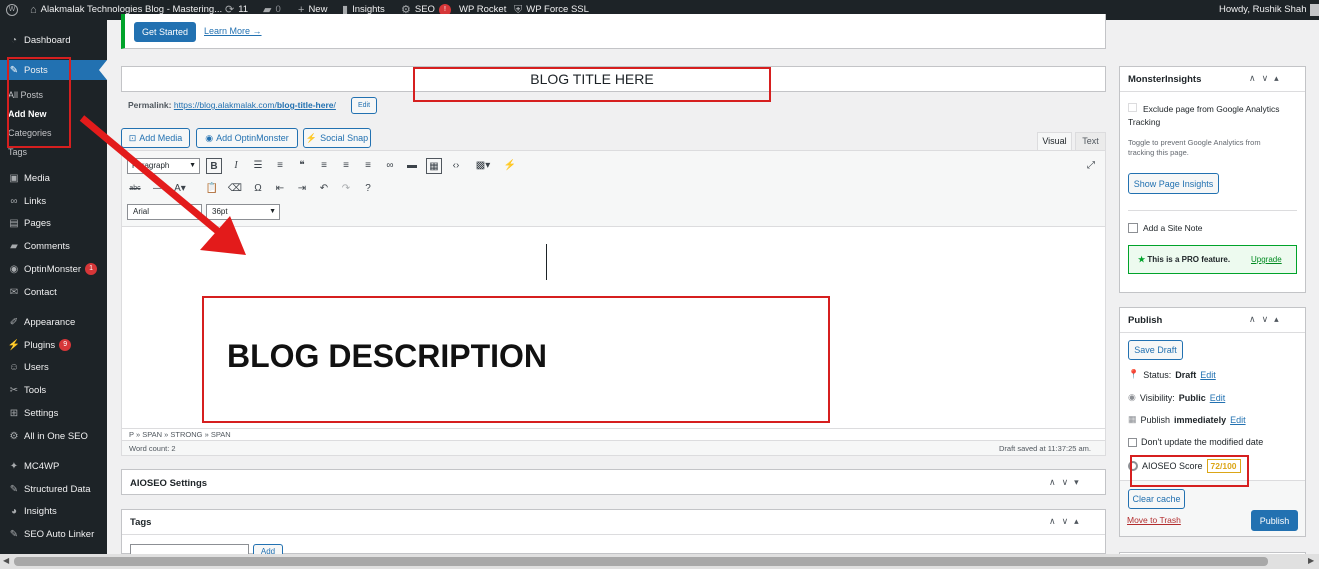 The height and width of the screenshot is (569, 1319). I want to click on brush-icon: ✐, so click(14, 322).